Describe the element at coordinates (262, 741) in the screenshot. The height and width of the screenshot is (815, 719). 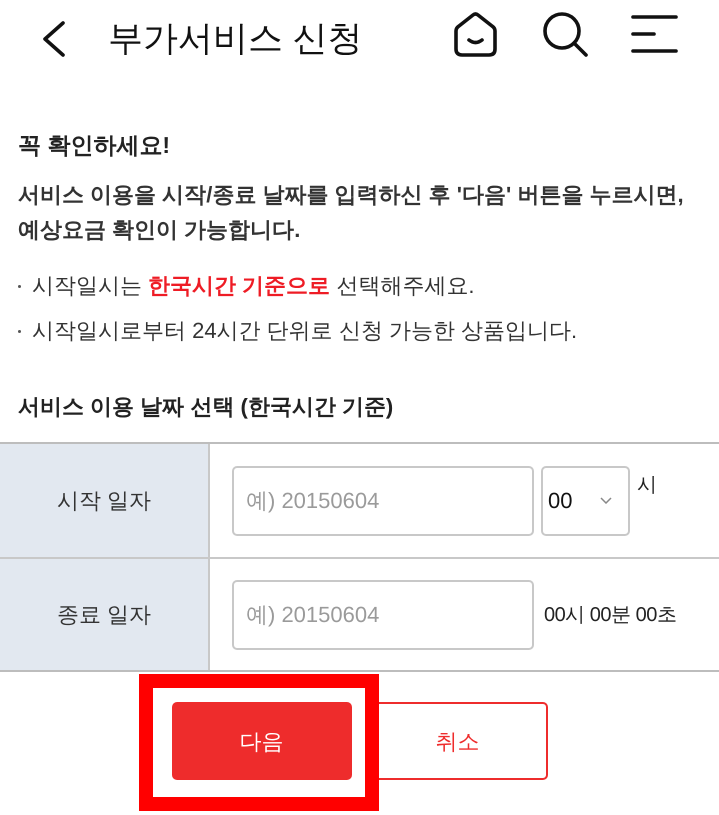
I see `next-button: 다음` at that location.